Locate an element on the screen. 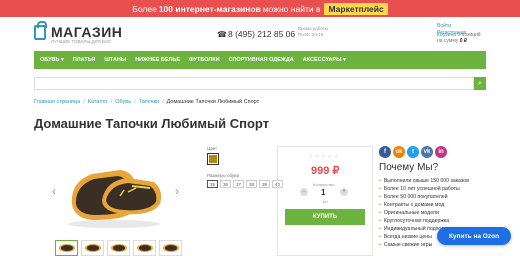 The image size is (520, 256). list-item: Более 50 000 покупателей is located at coordinates (424, 197).